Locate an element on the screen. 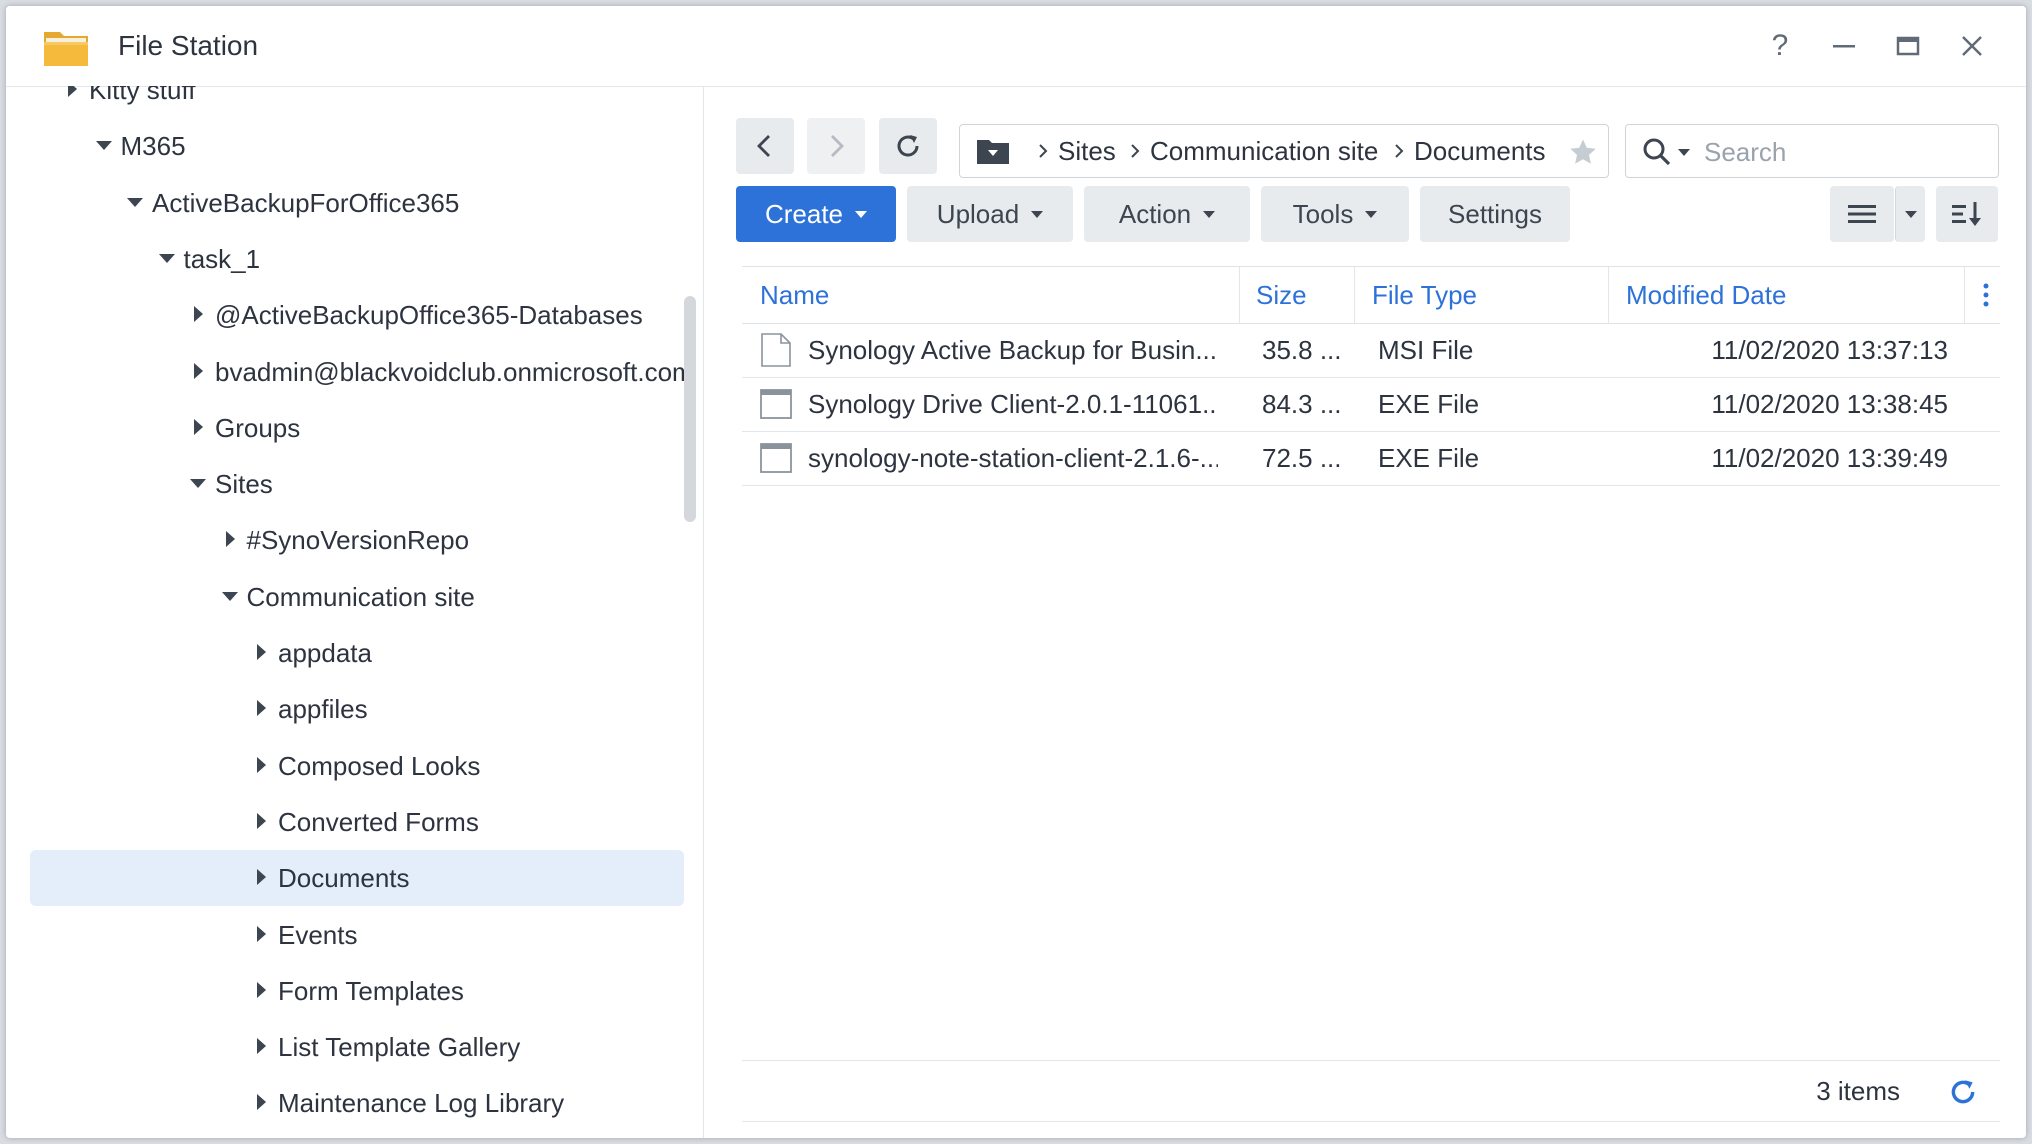  forward-button is located at coordinates (836, 146).